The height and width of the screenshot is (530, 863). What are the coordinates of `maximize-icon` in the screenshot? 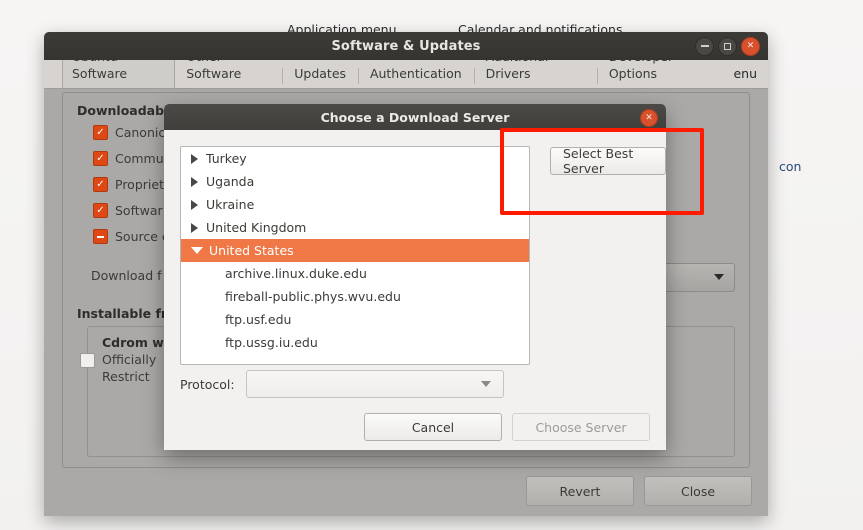 It's located at (727, 46).